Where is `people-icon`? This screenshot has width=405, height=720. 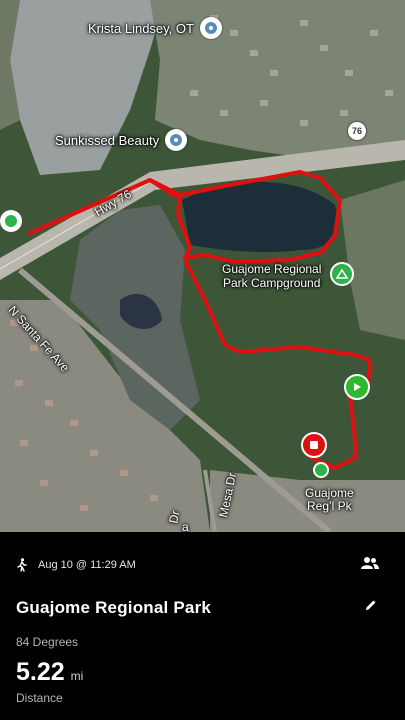 people-icon is located at coordinates (370, 563).